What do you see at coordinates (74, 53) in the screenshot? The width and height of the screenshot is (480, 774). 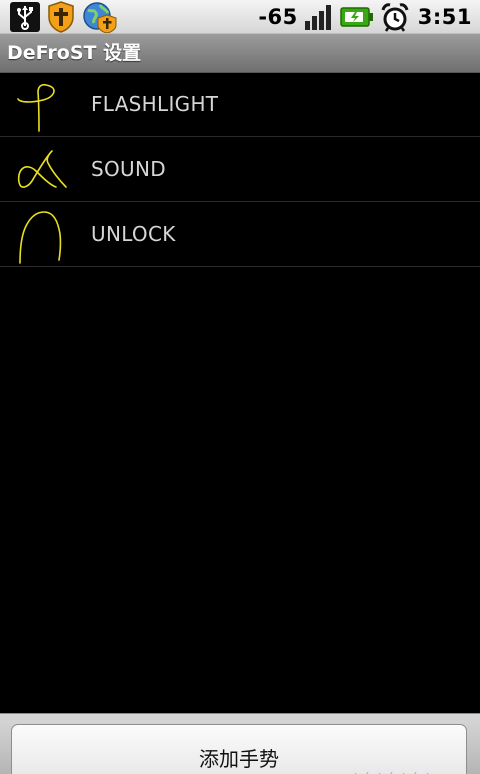 I see `page-title: DeFroST 设置` at bounding box center [74, 53].